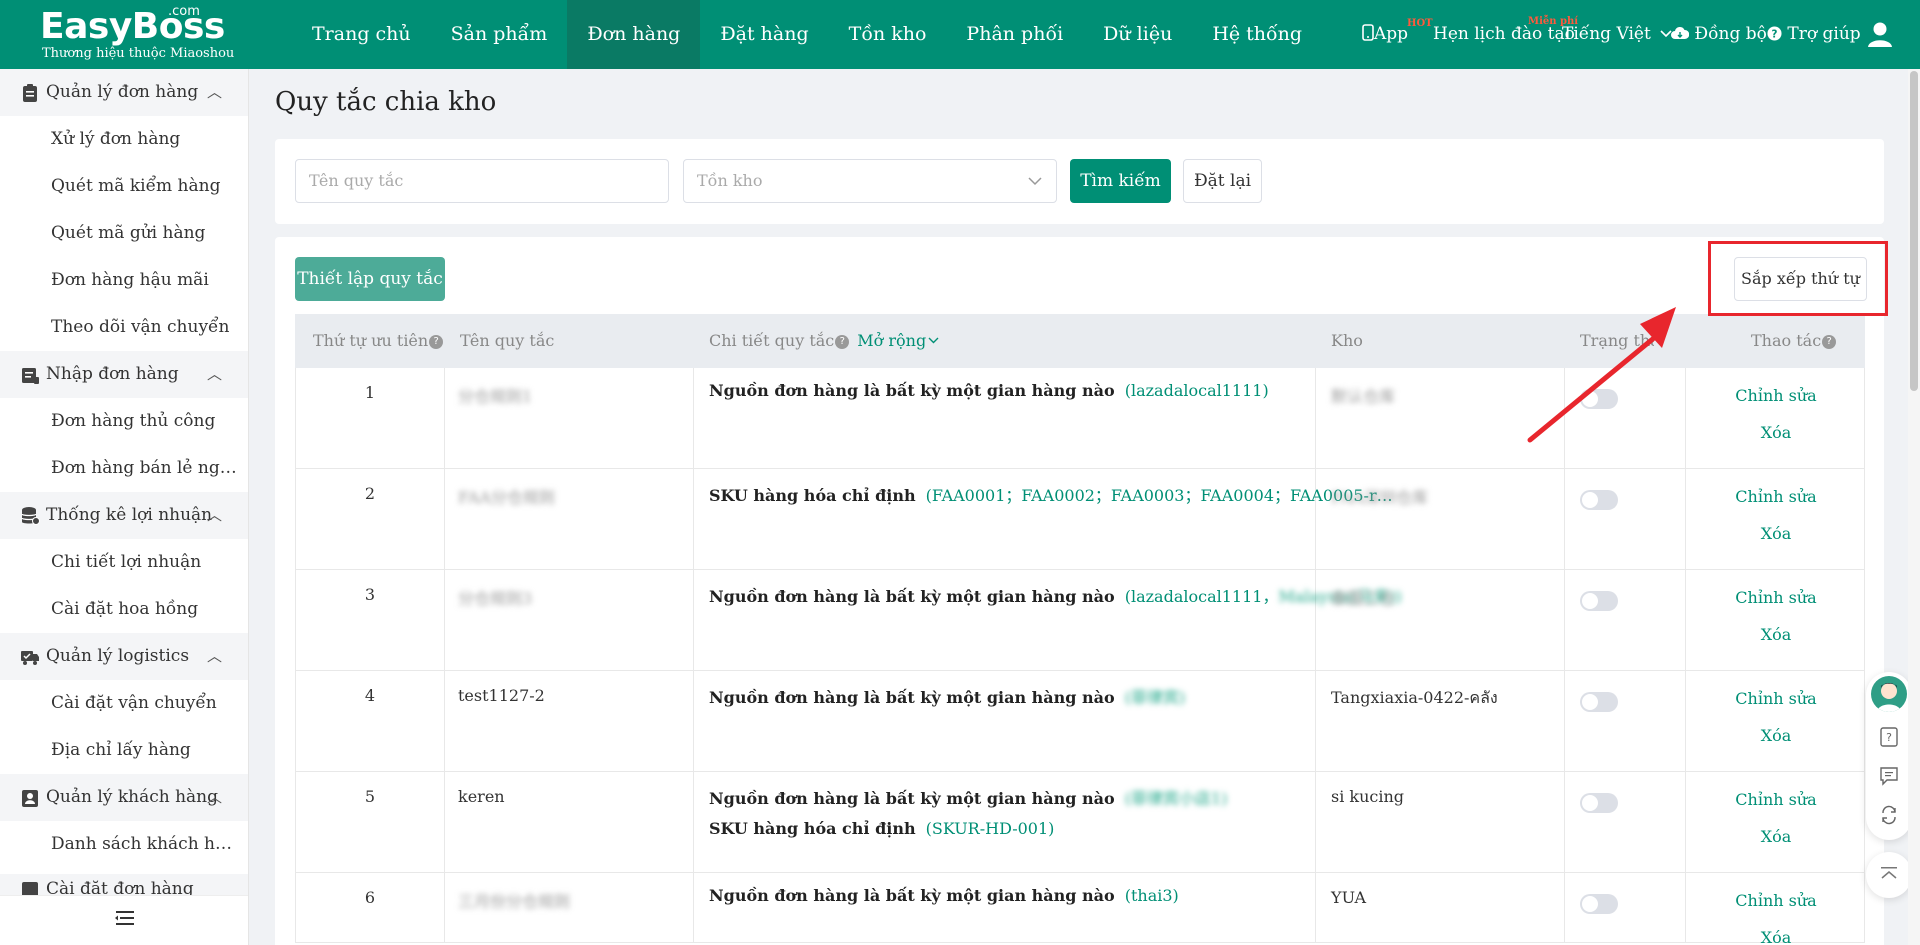 This screenshot has width=1920, height=945. Describe the element at coordinates (120, 421) in the screenshot. I see `sidebar-item-manual-orders: Đơn hàng thủ công` at that location.